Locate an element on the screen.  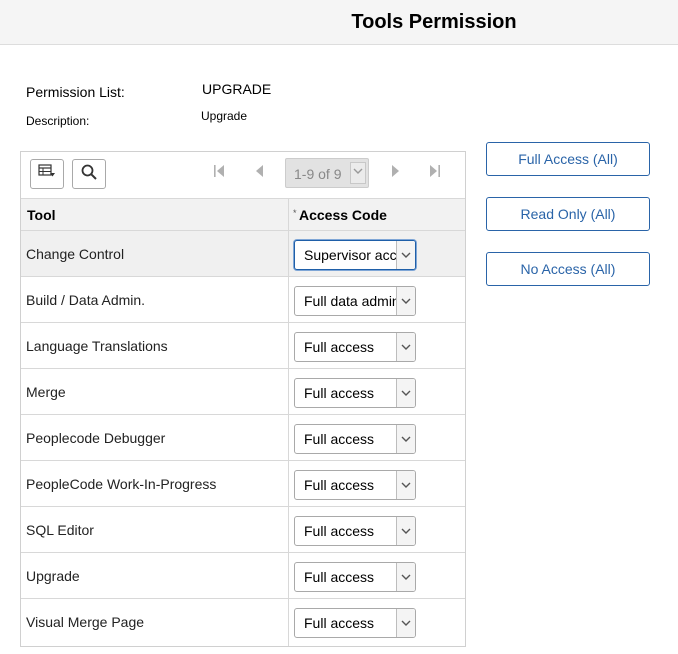
column-header-tool: Tool is located at coordinates (41, 215).